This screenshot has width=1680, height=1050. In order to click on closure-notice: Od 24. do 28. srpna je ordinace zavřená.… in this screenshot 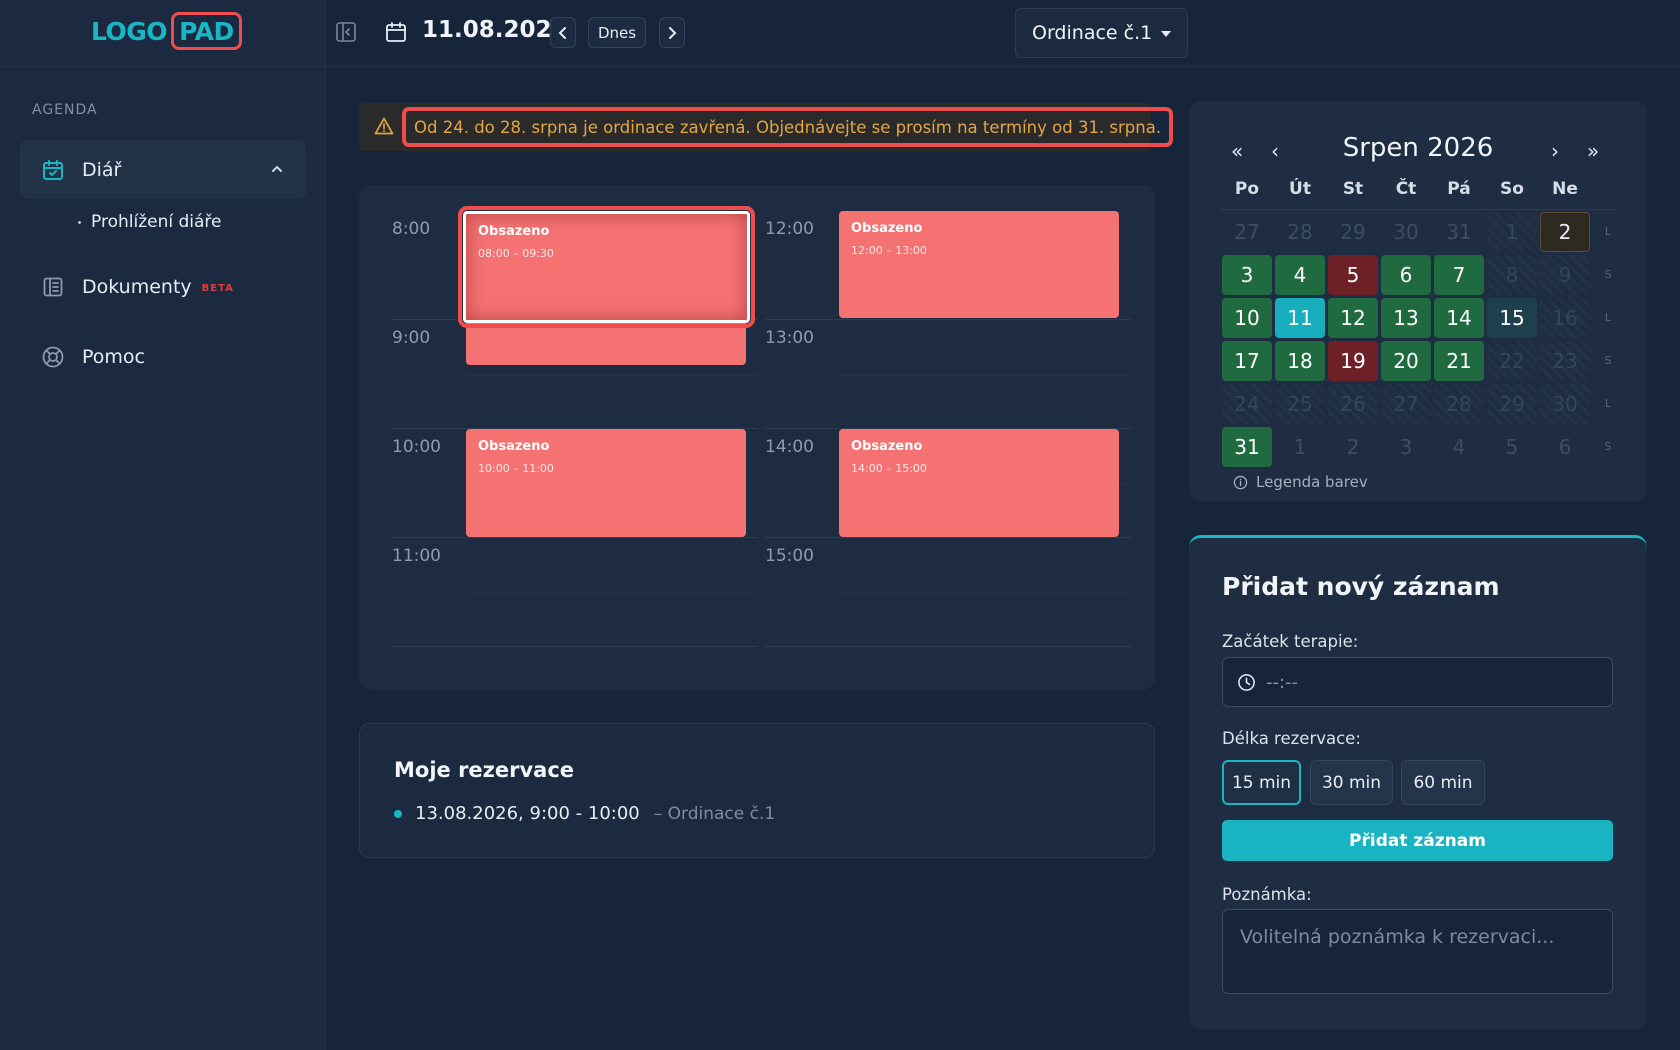, I will do `click(766, 127)`.